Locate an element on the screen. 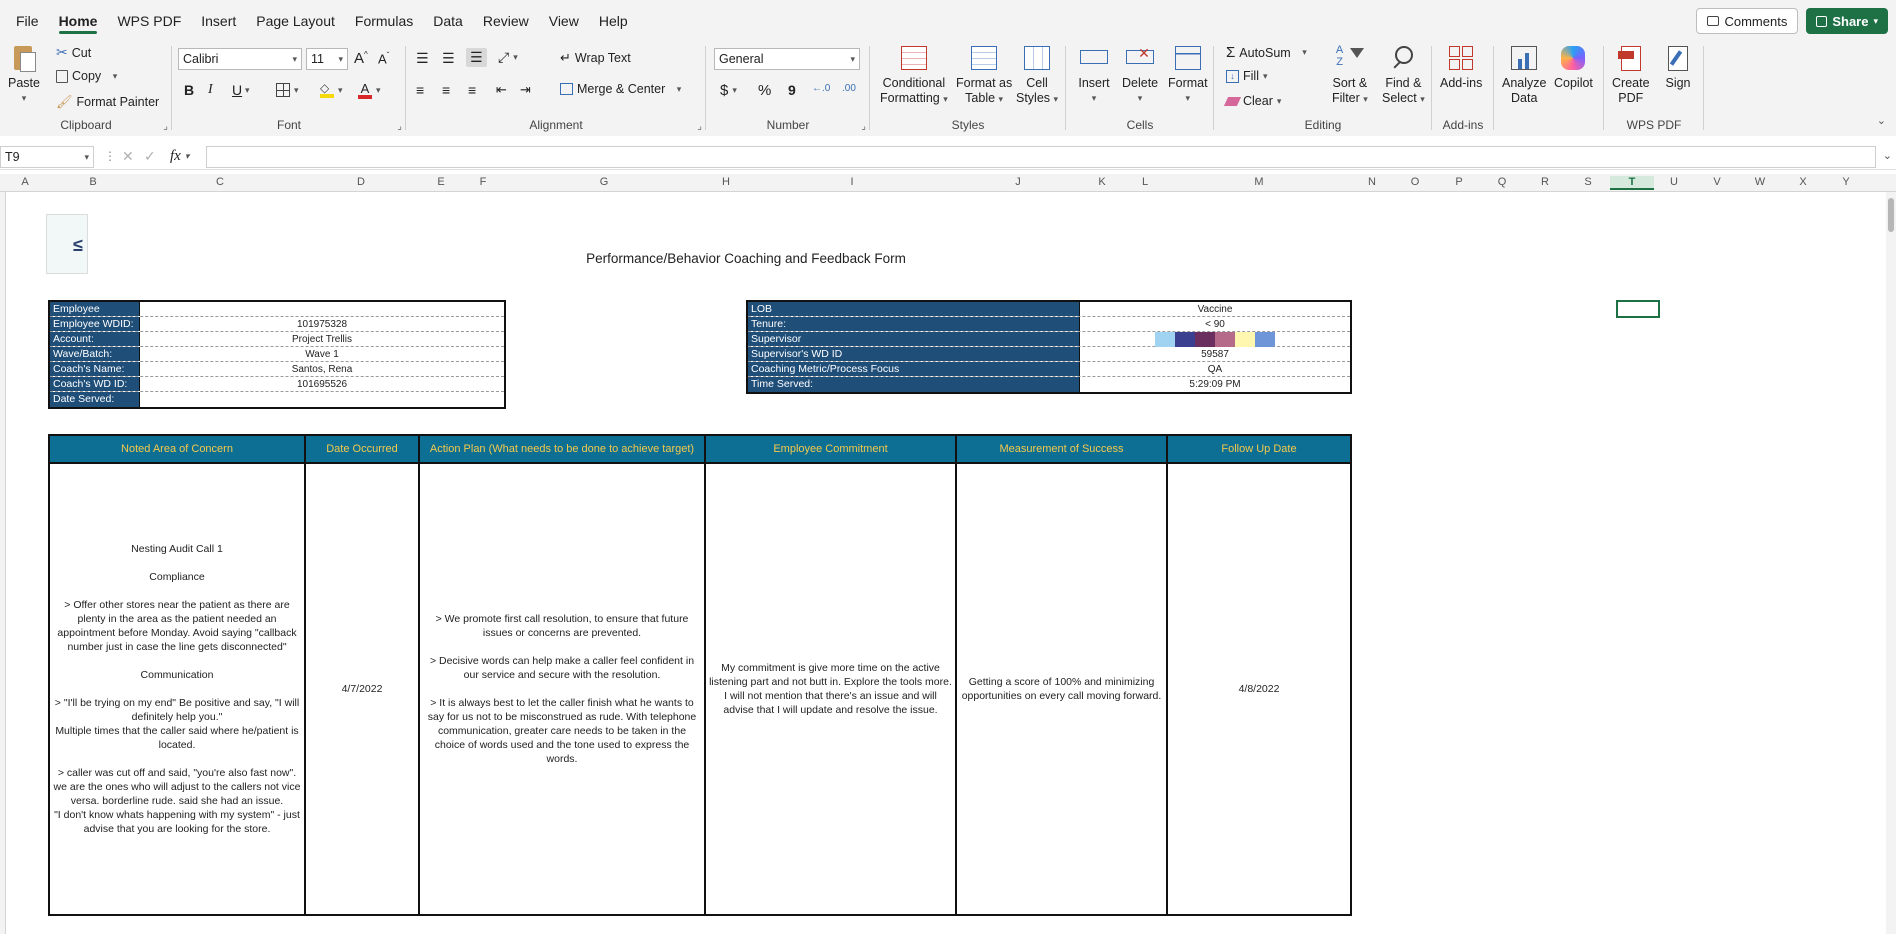 This screenshot has height=934, width=1896. expand-formula-bar-icon: ⌄ is located at coordinates (1887, 155).